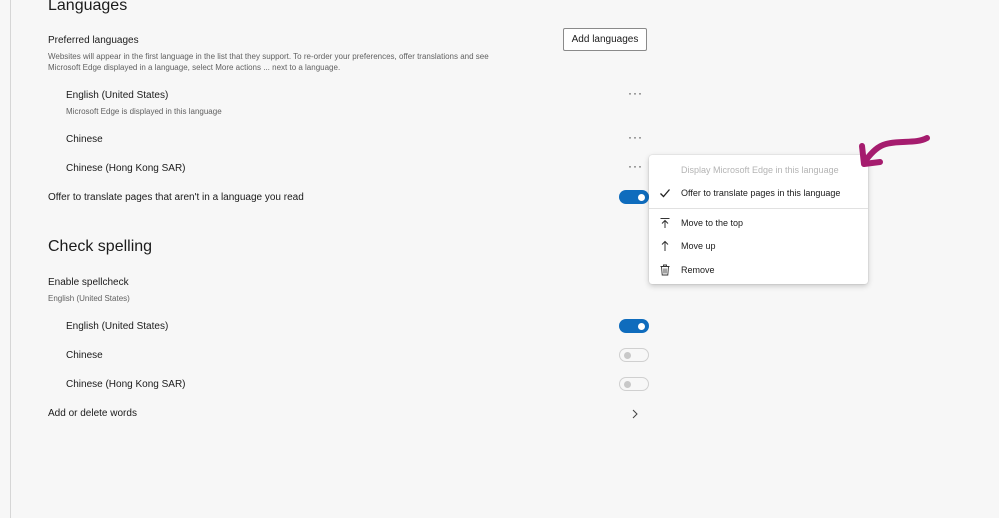 Image resolution: width=999 pixels, height=518 pixels. What do you see at coordinates (100, 246) in the screenshot?
I see `check-spelling-heading: Check spelling` at bounding box center [100, 246].